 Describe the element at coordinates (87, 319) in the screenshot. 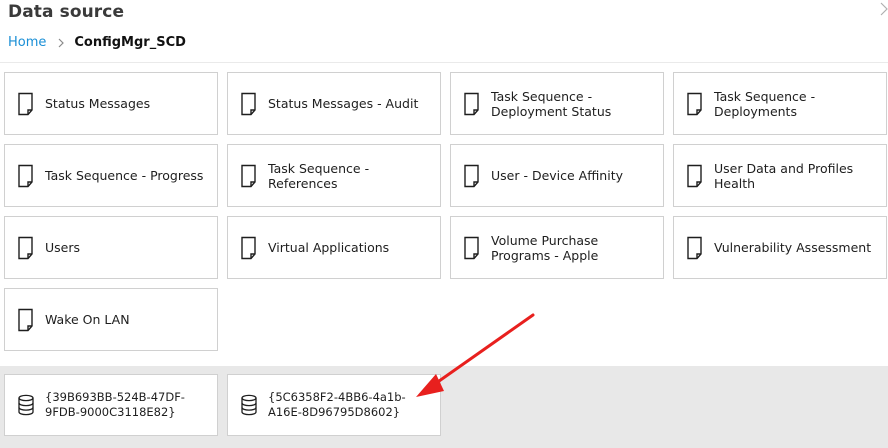

I see `report-tile-label: Wake On LAN` at that location.